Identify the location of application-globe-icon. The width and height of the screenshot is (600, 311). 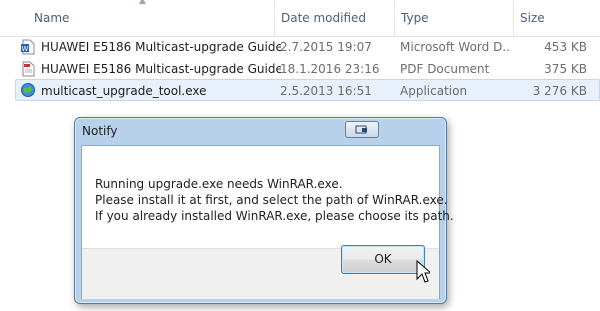
(28, 90).